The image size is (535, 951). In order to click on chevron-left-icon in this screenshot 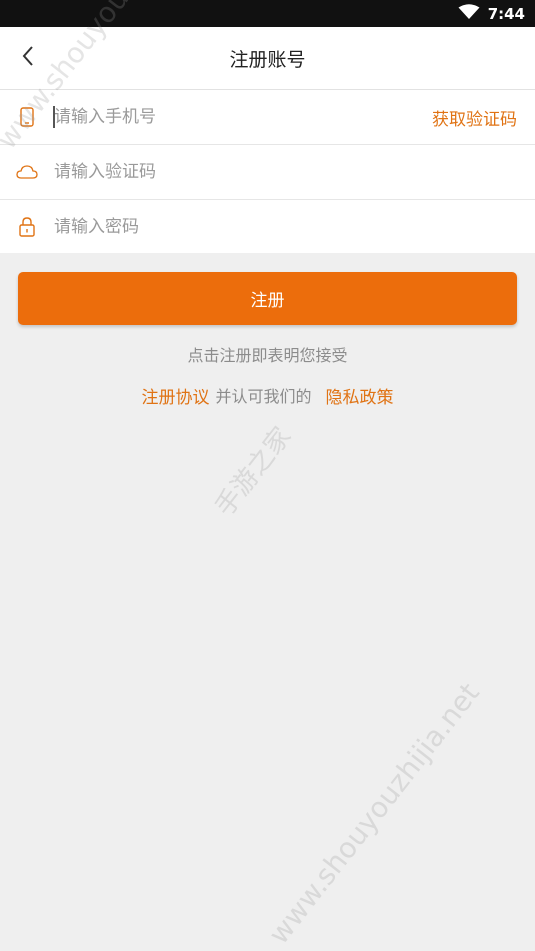, I will do `click(28, 58)`.